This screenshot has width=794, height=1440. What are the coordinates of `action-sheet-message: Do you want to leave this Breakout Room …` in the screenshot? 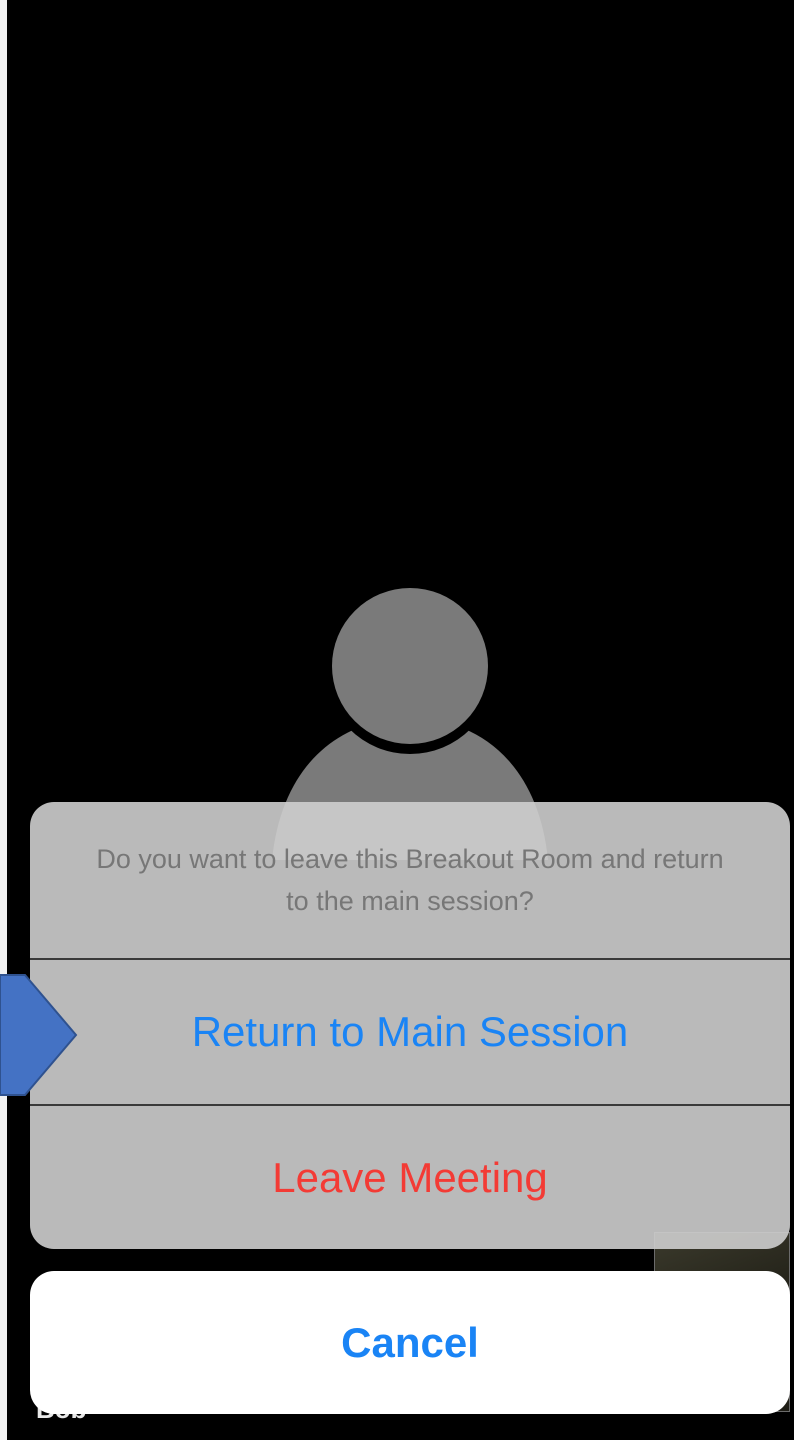 It's located at (410, 880).